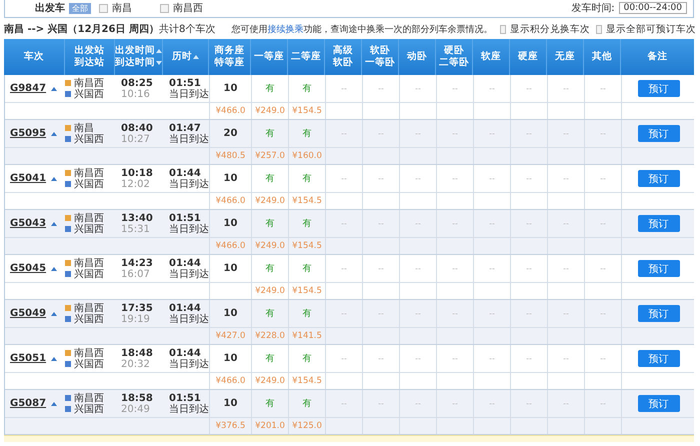 This screenshot has width=700, height=446. What do you see at coordinates (182, 57) in the screenshot?
I see `column-header: 历时` at bounding box center [182, 57].